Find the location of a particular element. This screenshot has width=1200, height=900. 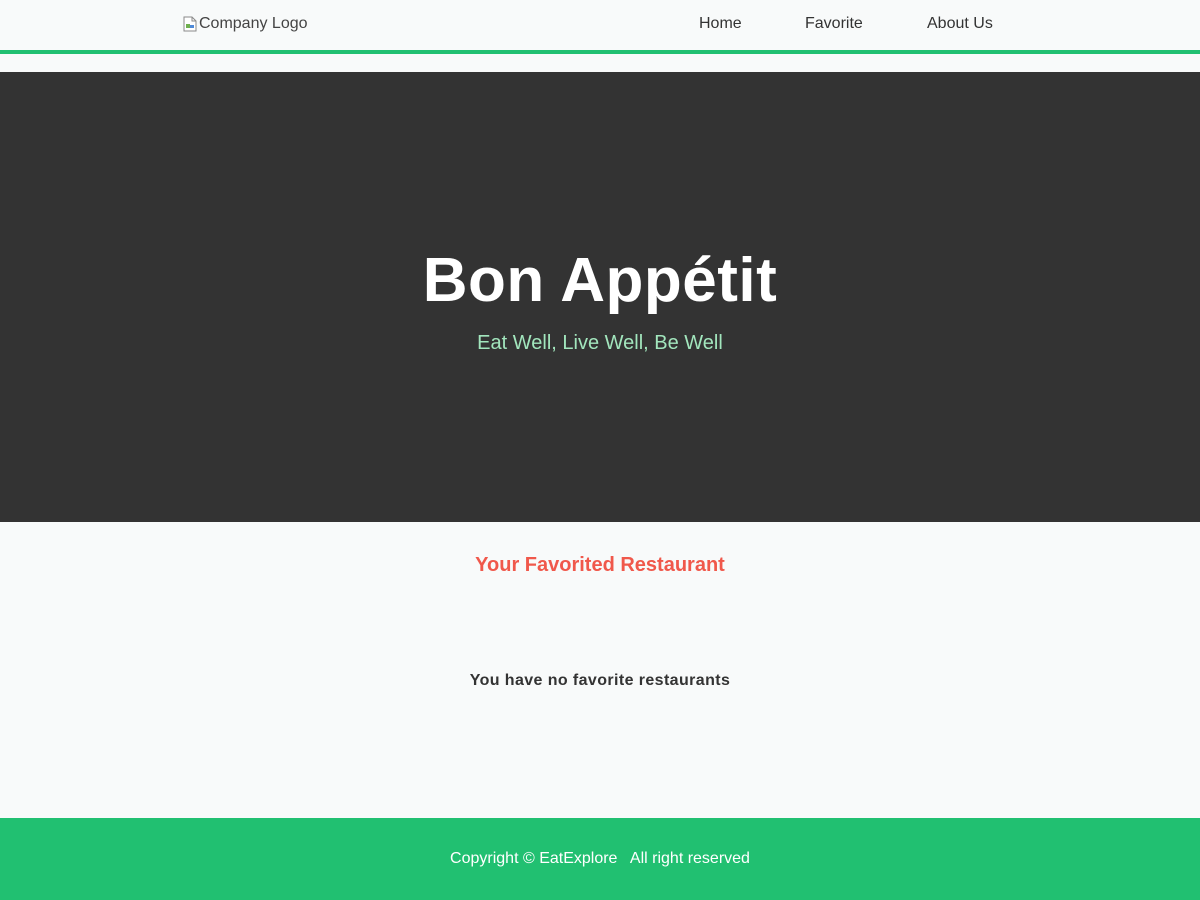

empty-favorites-message: You have no favorite restaurants is located at coordinates (600, 680).